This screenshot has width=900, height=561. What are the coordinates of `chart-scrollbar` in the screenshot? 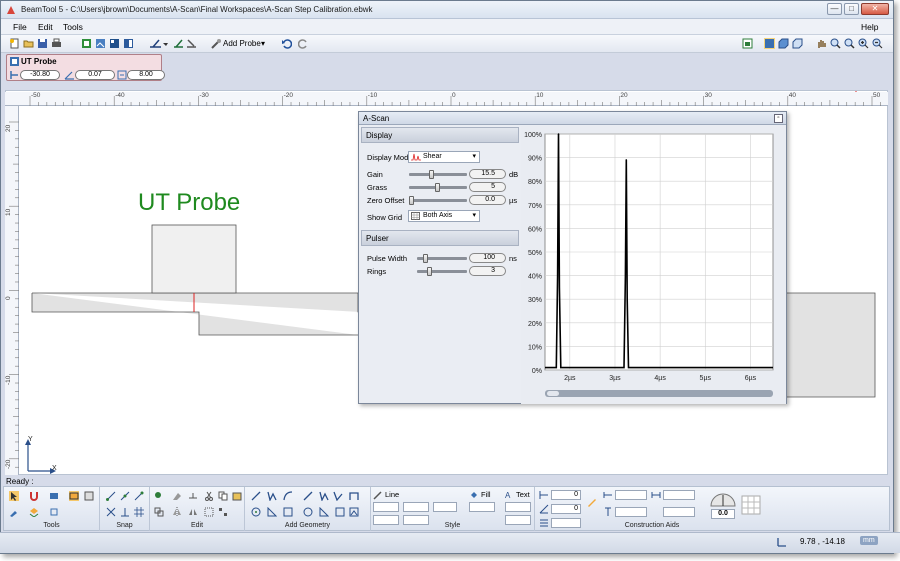 It's located at (659, 393).